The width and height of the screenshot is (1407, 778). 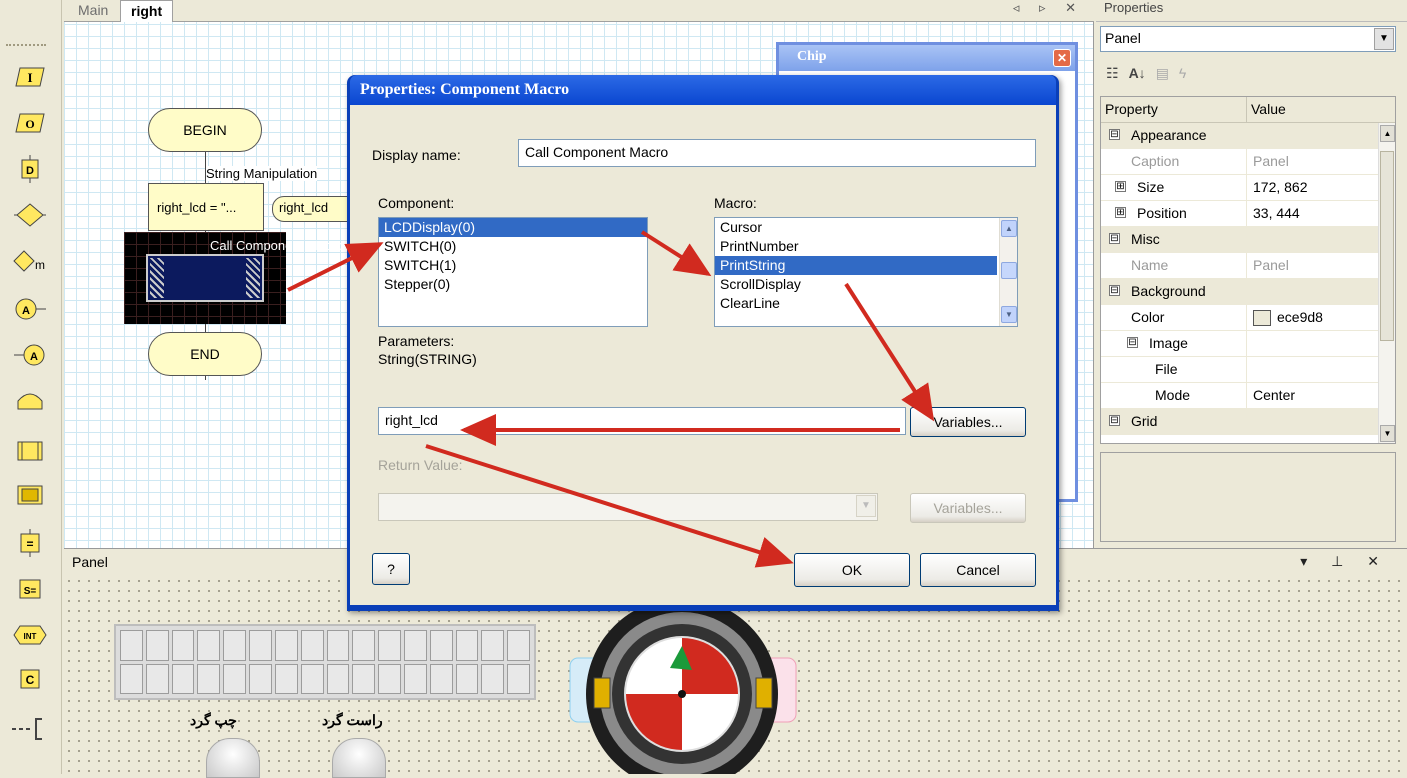 I want to click on property-row: File, so click(x=1248, y=370).